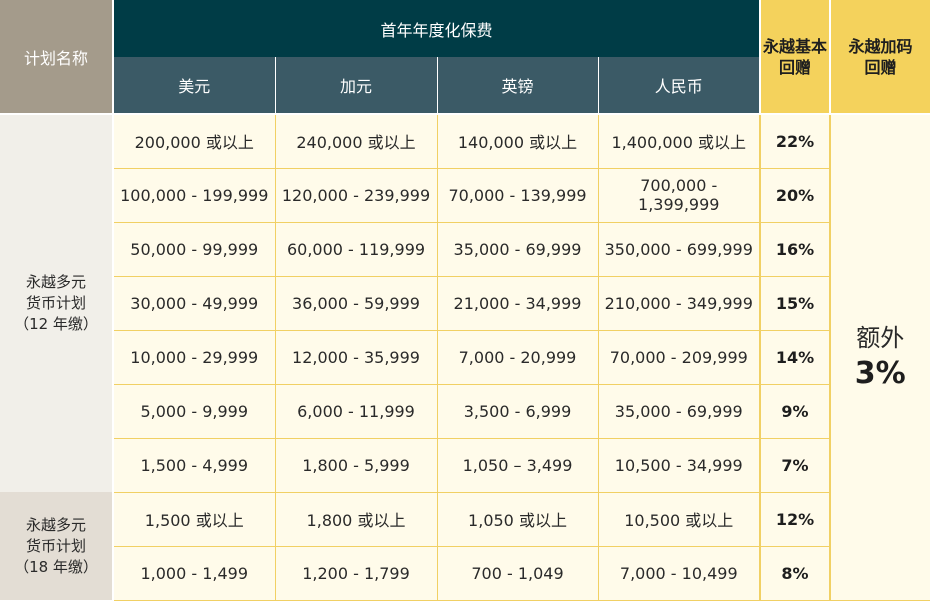  What do you see at coordinates (679, 141) in the screenshot?
I see `rmb-cell: 1,400,000 或以上` at bounding box center [679, 141].